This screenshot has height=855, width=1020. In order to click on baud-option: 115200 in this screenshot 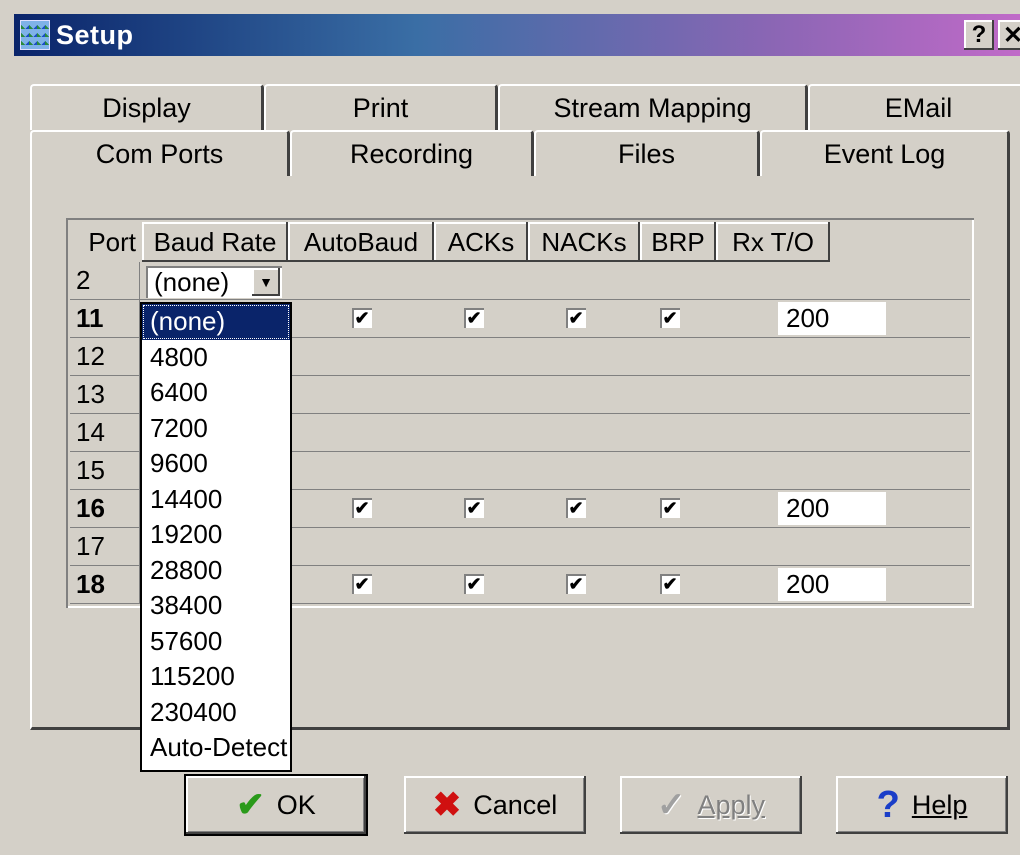, I will do `click(216, 677)`.